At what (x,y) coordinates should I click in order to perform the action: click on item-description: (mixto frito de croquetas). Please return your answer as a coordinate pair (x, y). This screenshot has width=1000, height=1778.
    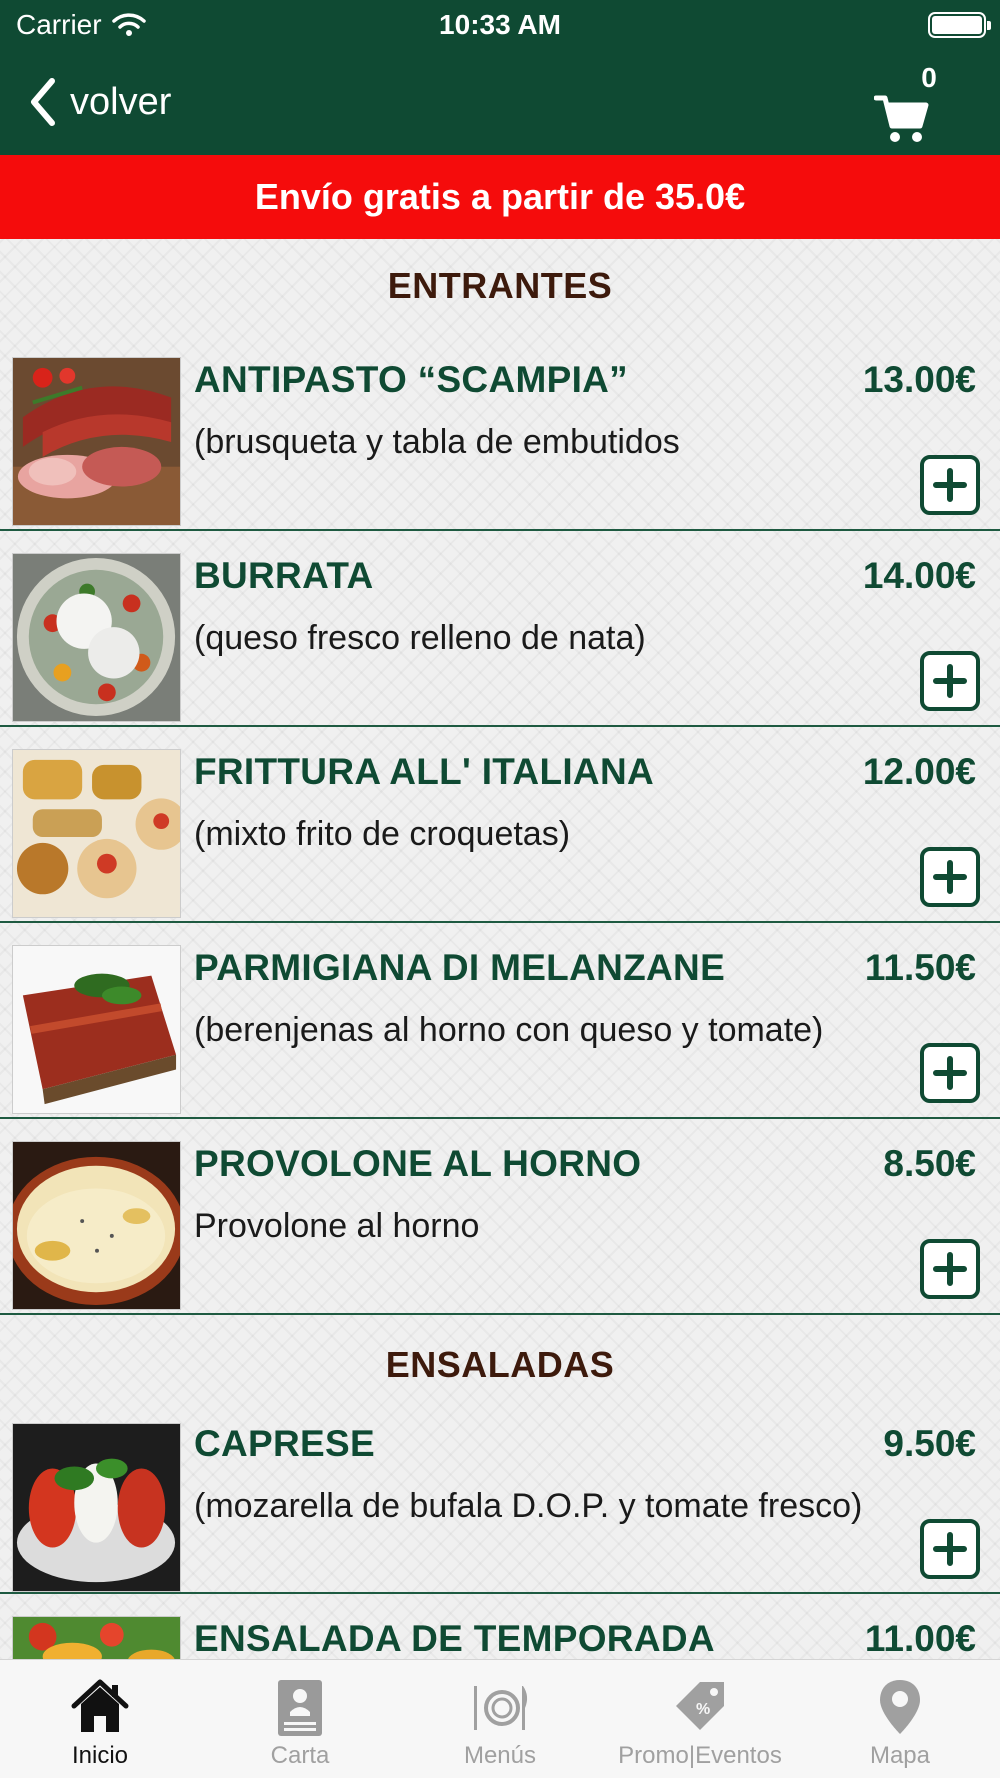
    Looking at the image, I should click on (382, 834).